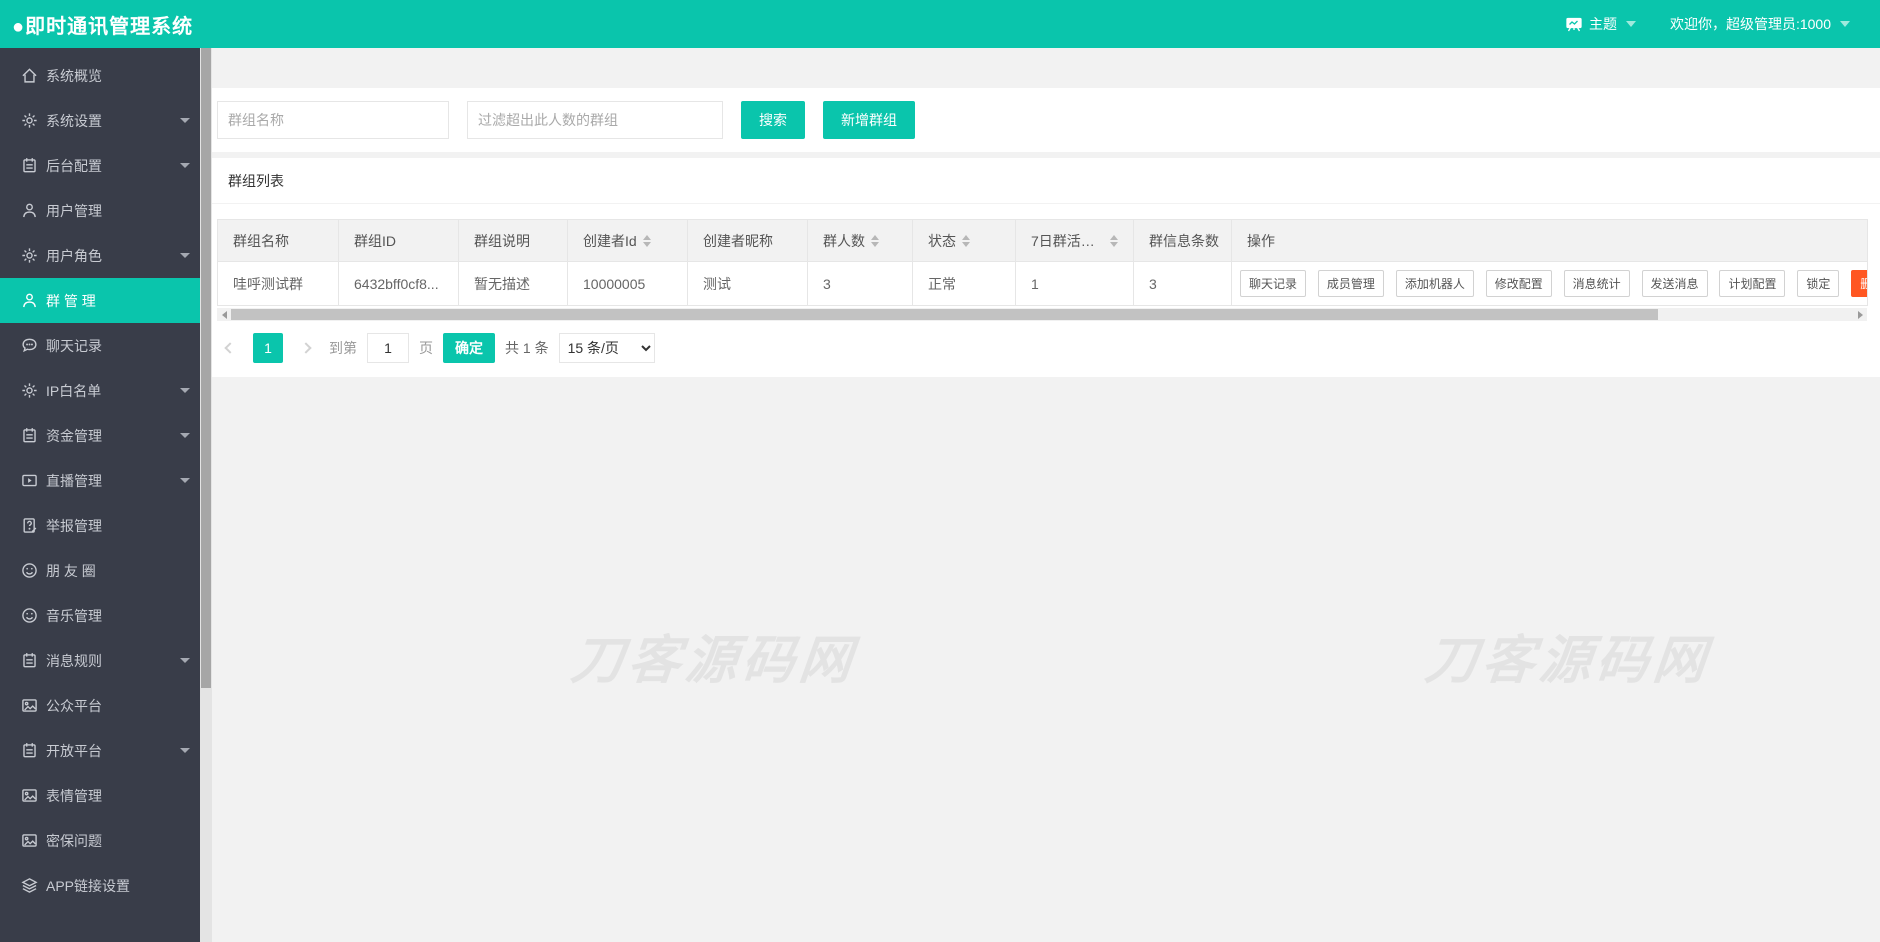 The width and height of the screenshot is (1880, 942). What do you see at coordinates (773, 120) in the screenshot?
I see `search-button: 搜索` at bounding box center [773, 120].